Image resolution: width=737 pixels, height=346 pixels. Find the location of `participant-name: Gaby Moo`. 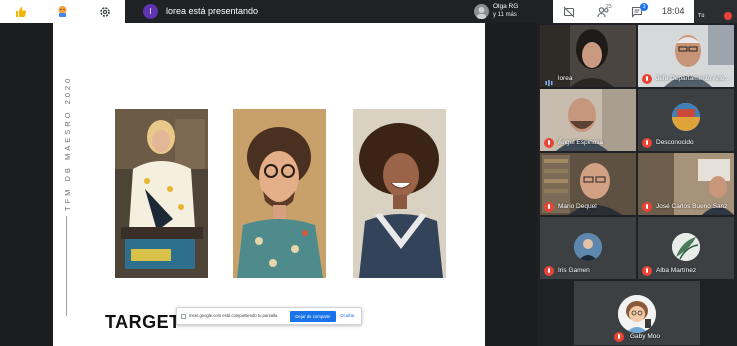

participant-name: Gaby Moo is located at coordinates (645, 336).